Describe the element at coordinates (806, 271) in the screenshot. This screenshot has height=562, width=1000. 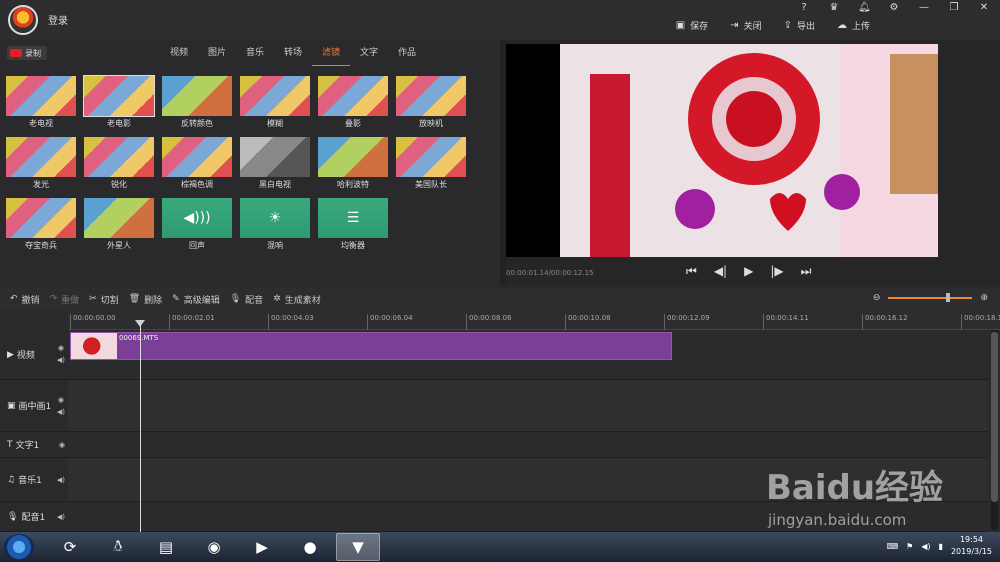
I see `skip-end-icon: ⏭` at that location.